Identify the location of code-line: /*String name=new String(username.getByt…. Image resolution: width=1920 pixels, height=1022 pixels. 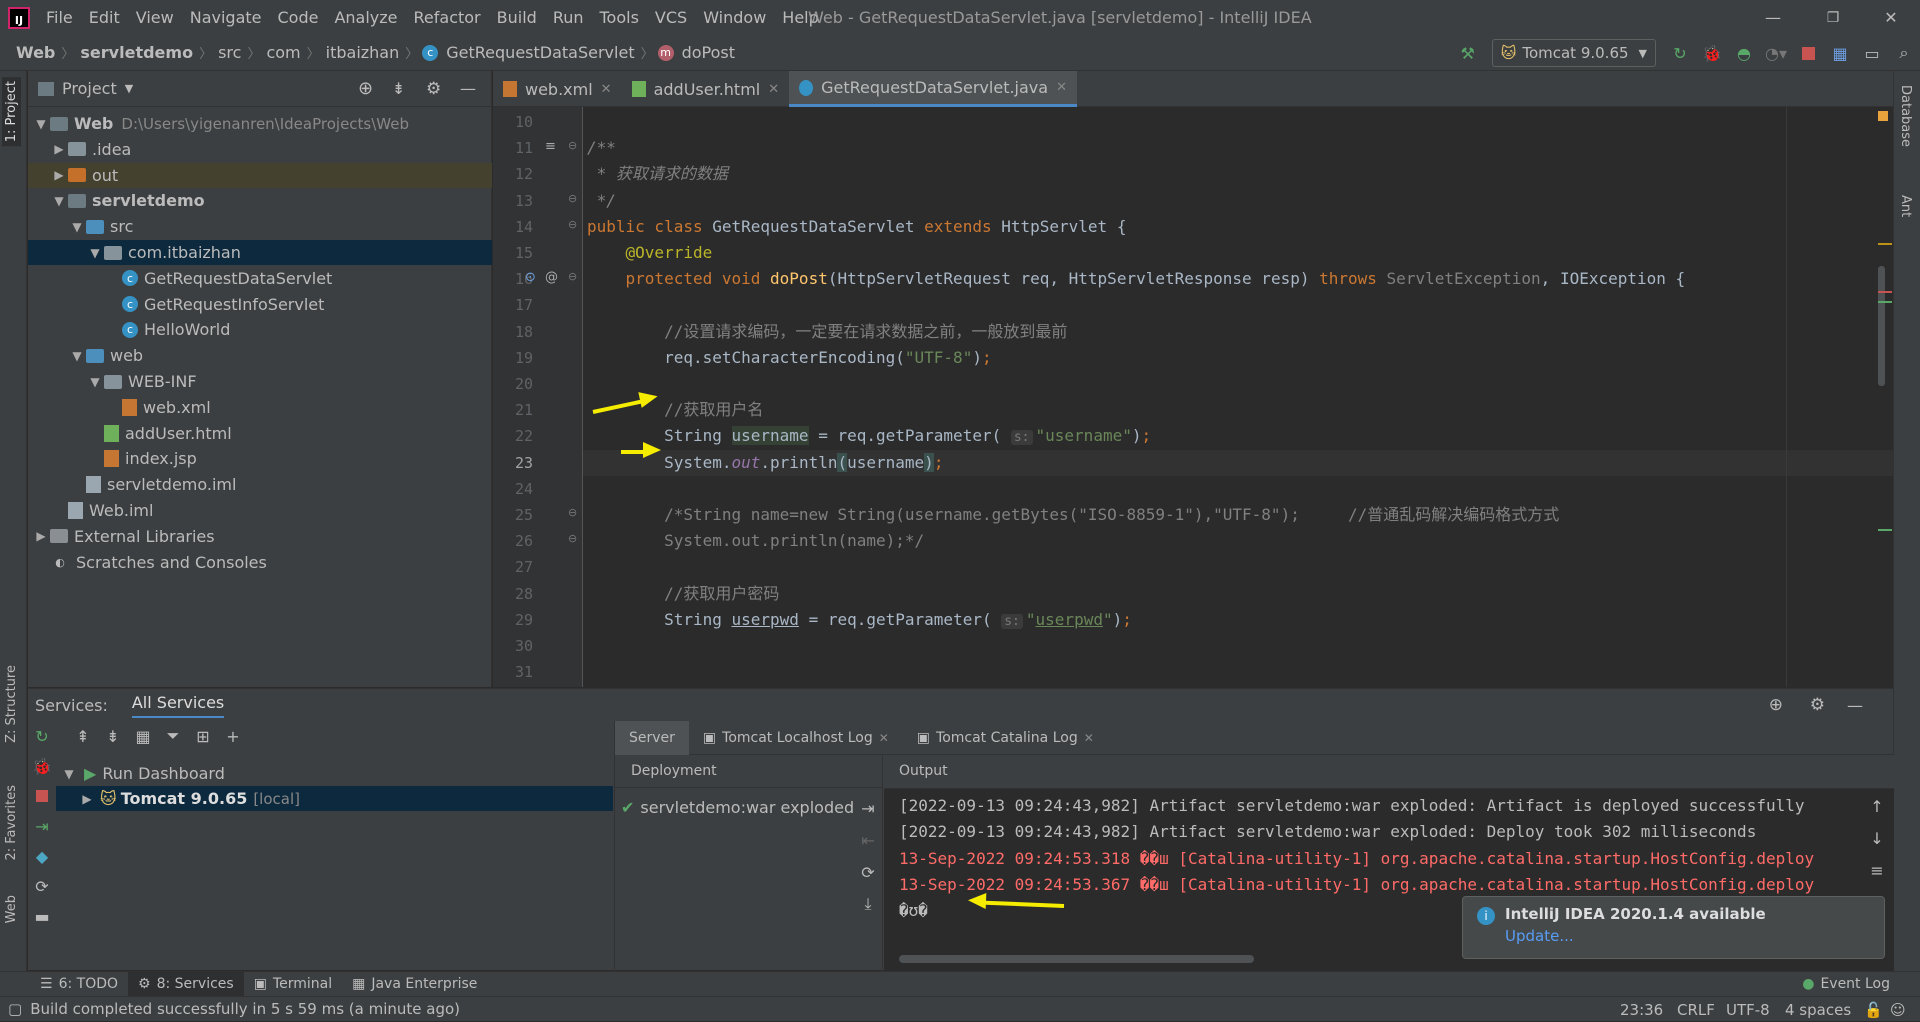
(1073, 515).